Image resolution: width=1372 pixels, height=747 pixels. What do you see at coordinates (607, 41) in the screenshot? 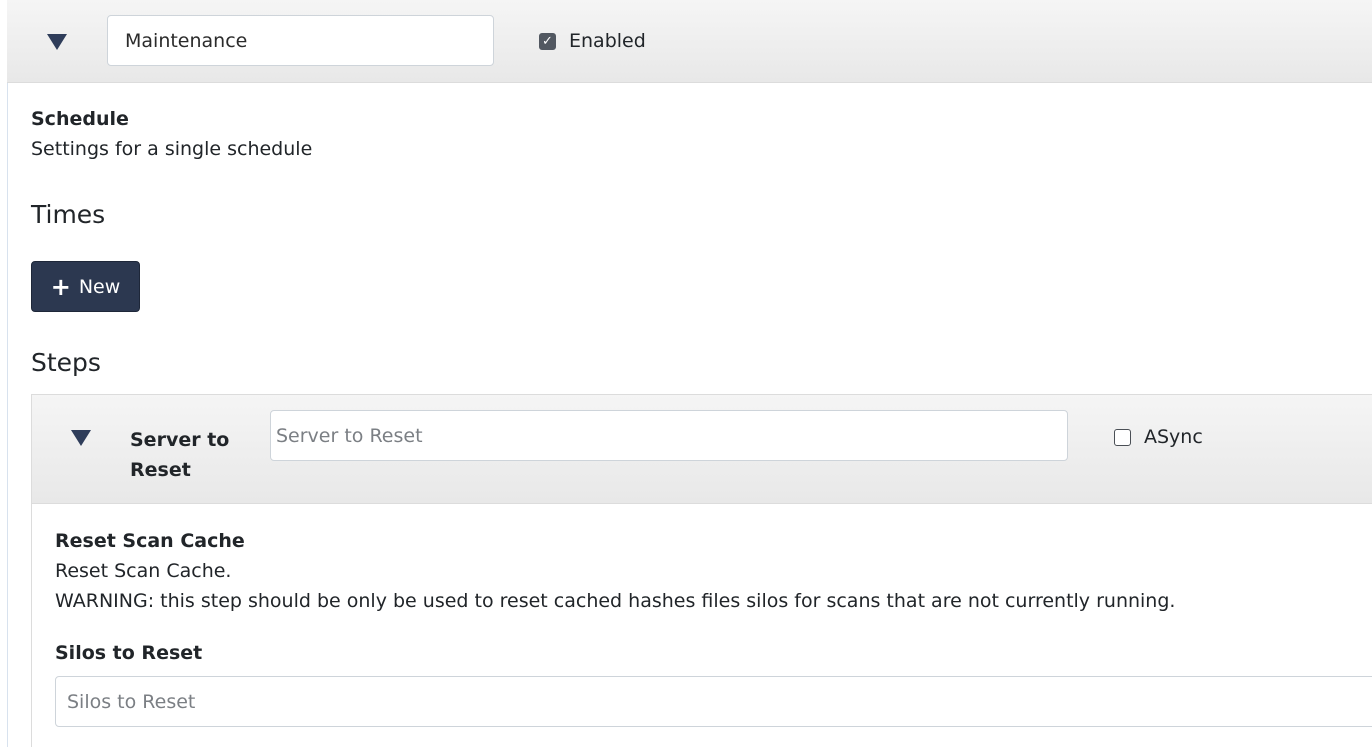
I see `enabled-label: Enabled` at bounding box center [607, 41].